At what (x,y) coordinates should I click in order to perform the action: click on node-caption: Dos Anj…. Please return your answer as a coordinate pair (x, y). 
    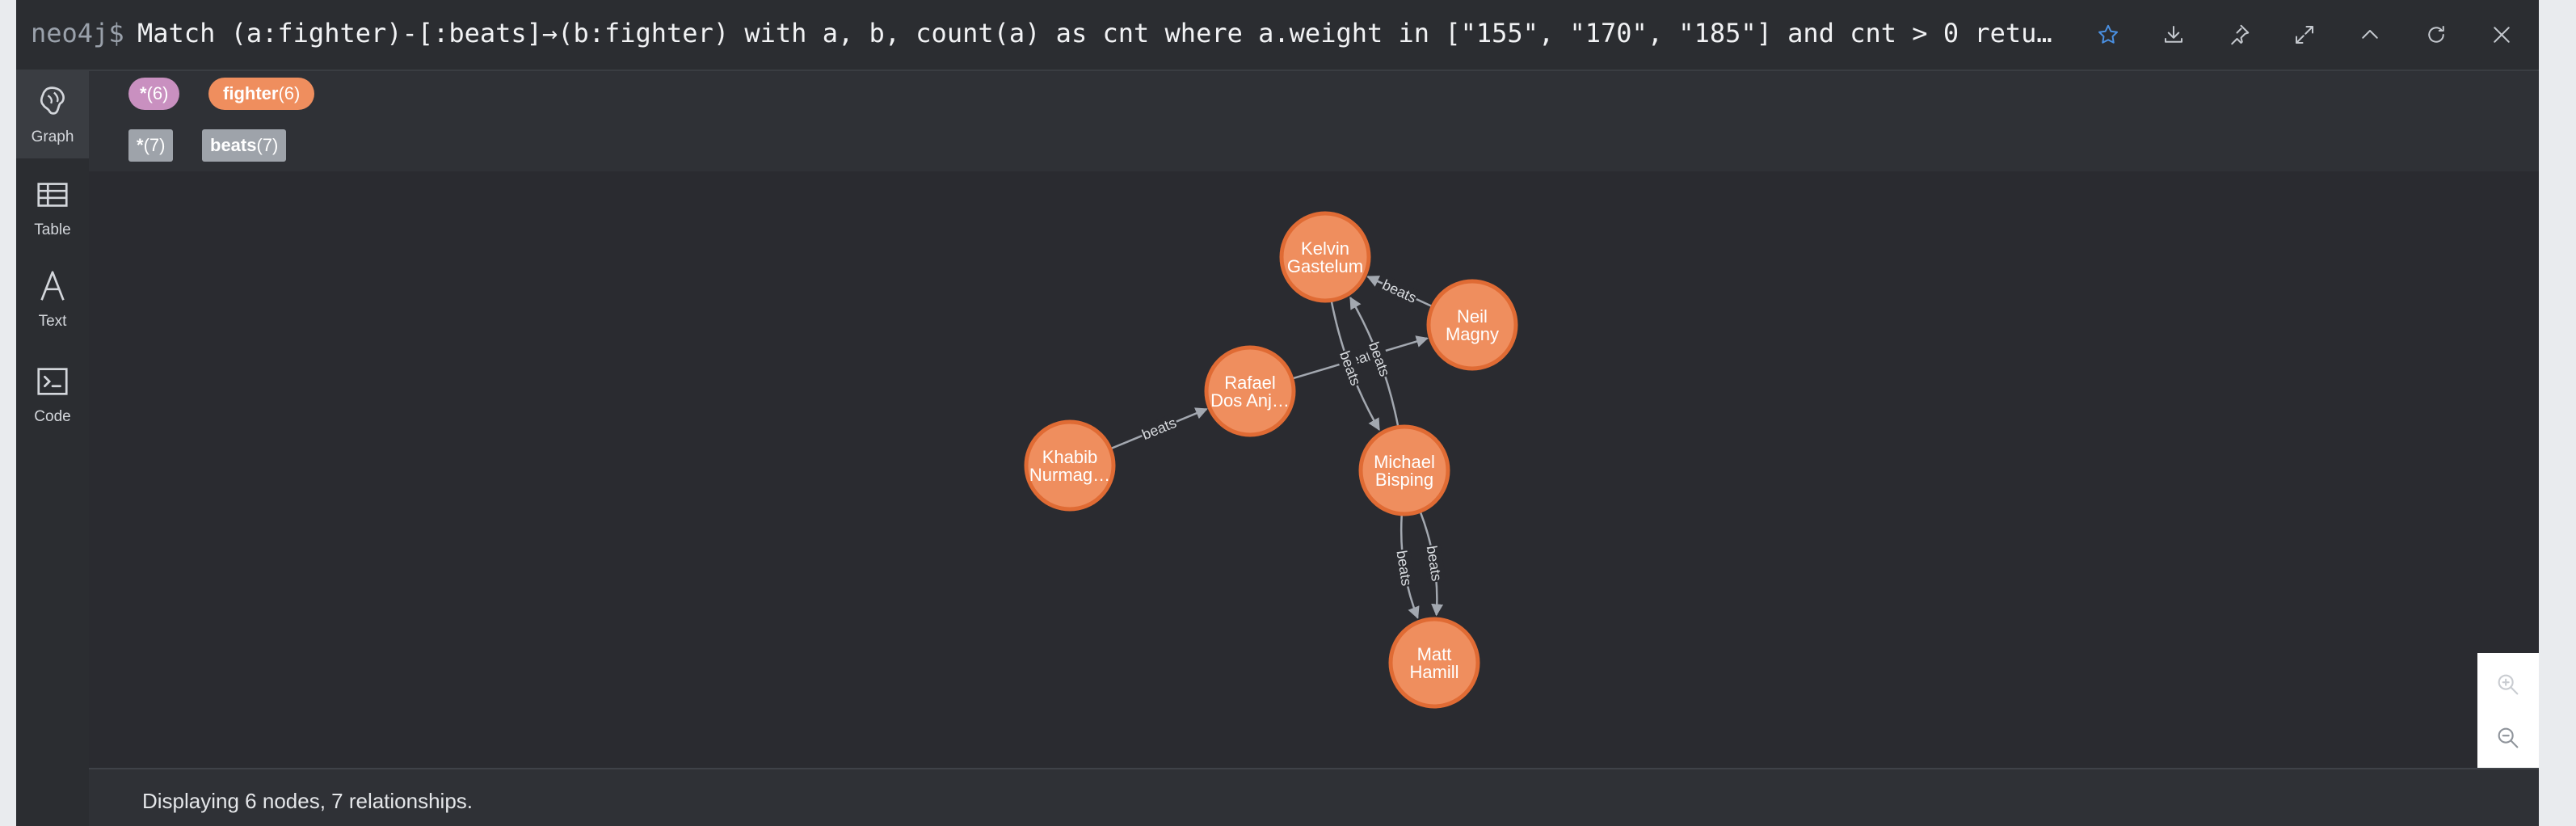
    Looking at the image, I should click on (1250, 400).